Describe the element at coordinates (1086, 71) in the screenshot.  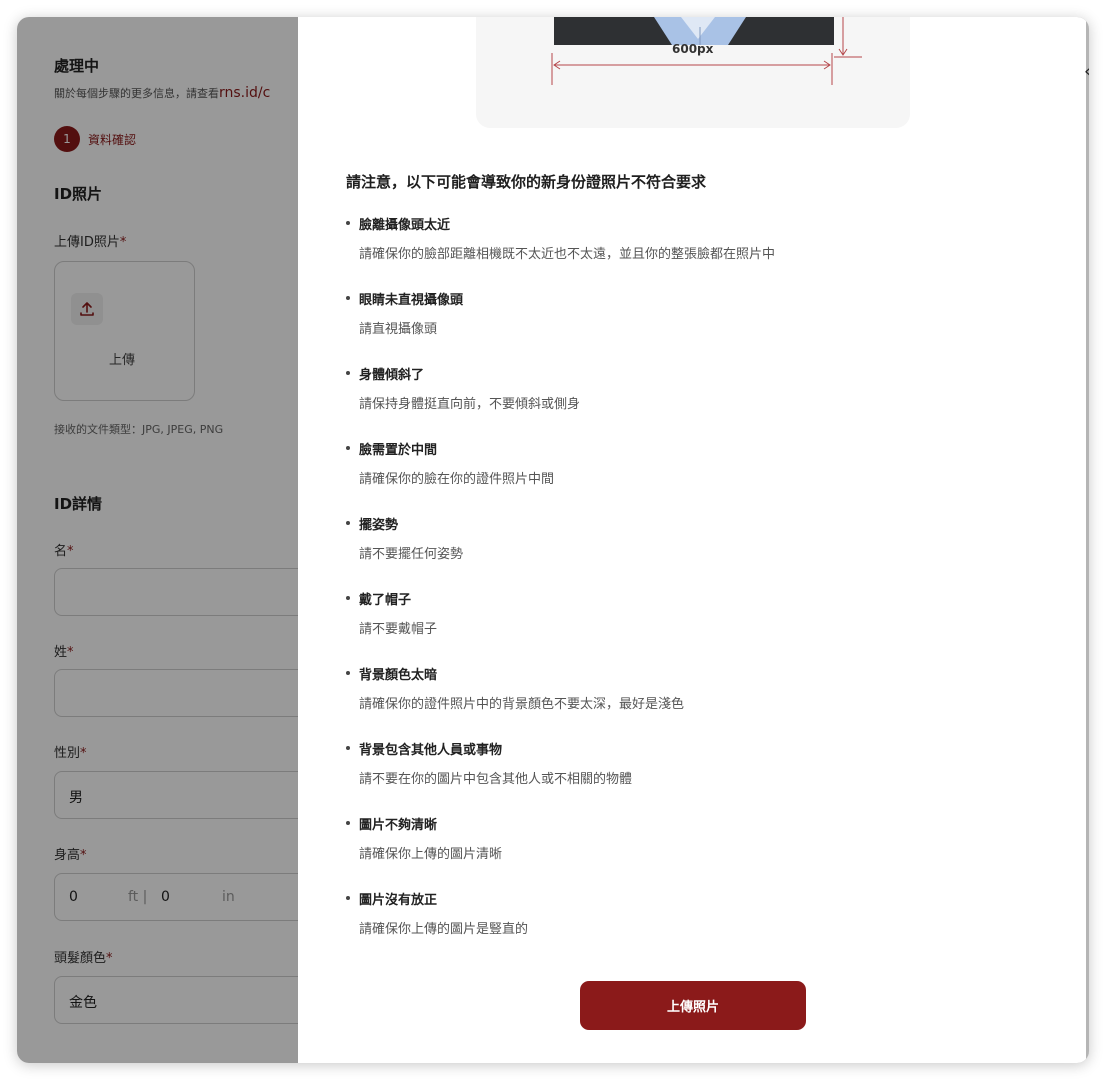
I see `close-icon: ‹` at that location.